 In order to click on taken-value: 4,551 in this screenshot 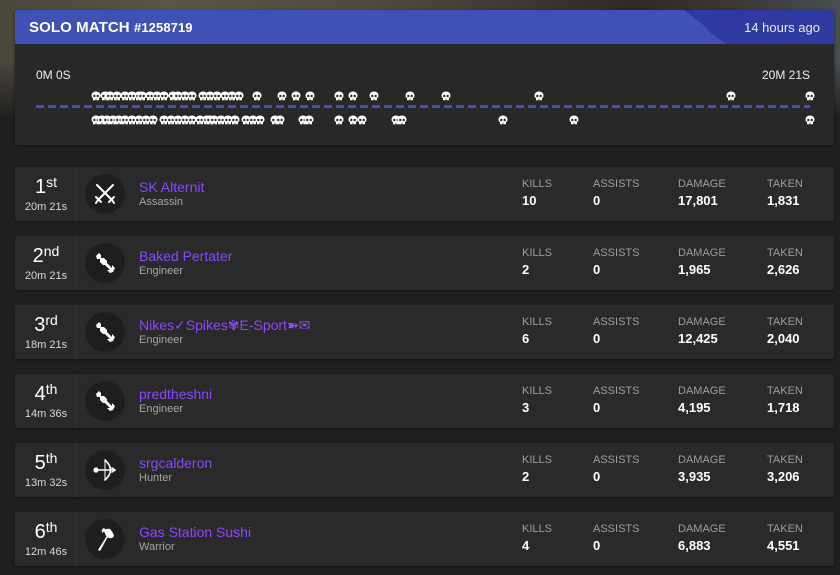, I will do `click(783, 545)`.